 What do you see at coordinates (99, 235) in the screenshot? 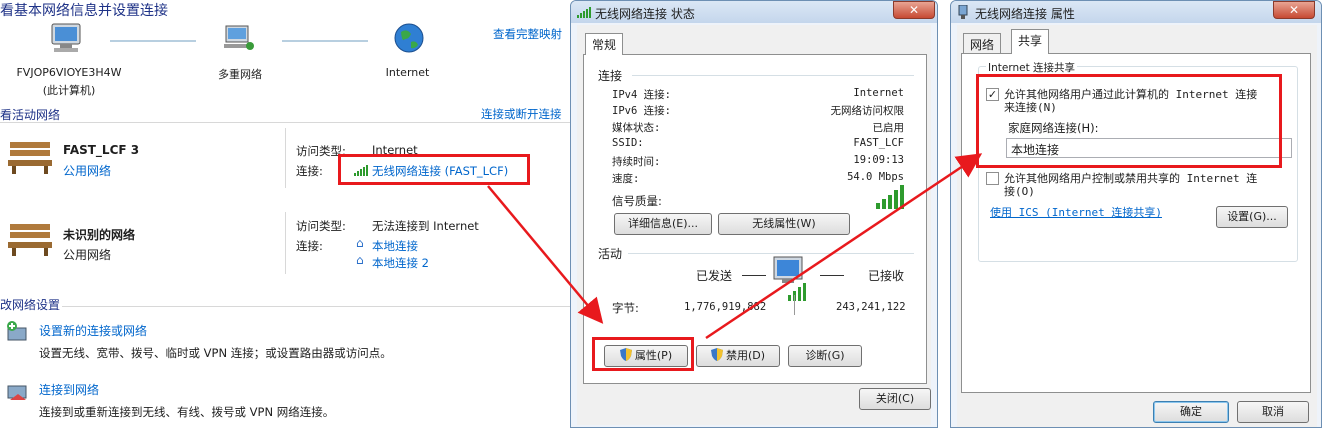
I see `network-name: 未识别的网络` at bounding box center [99, 235].